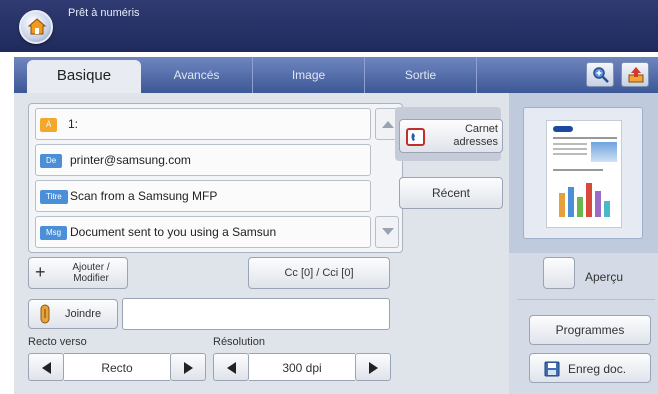  I want to click on message-badge: Msg, so click(54, 233).